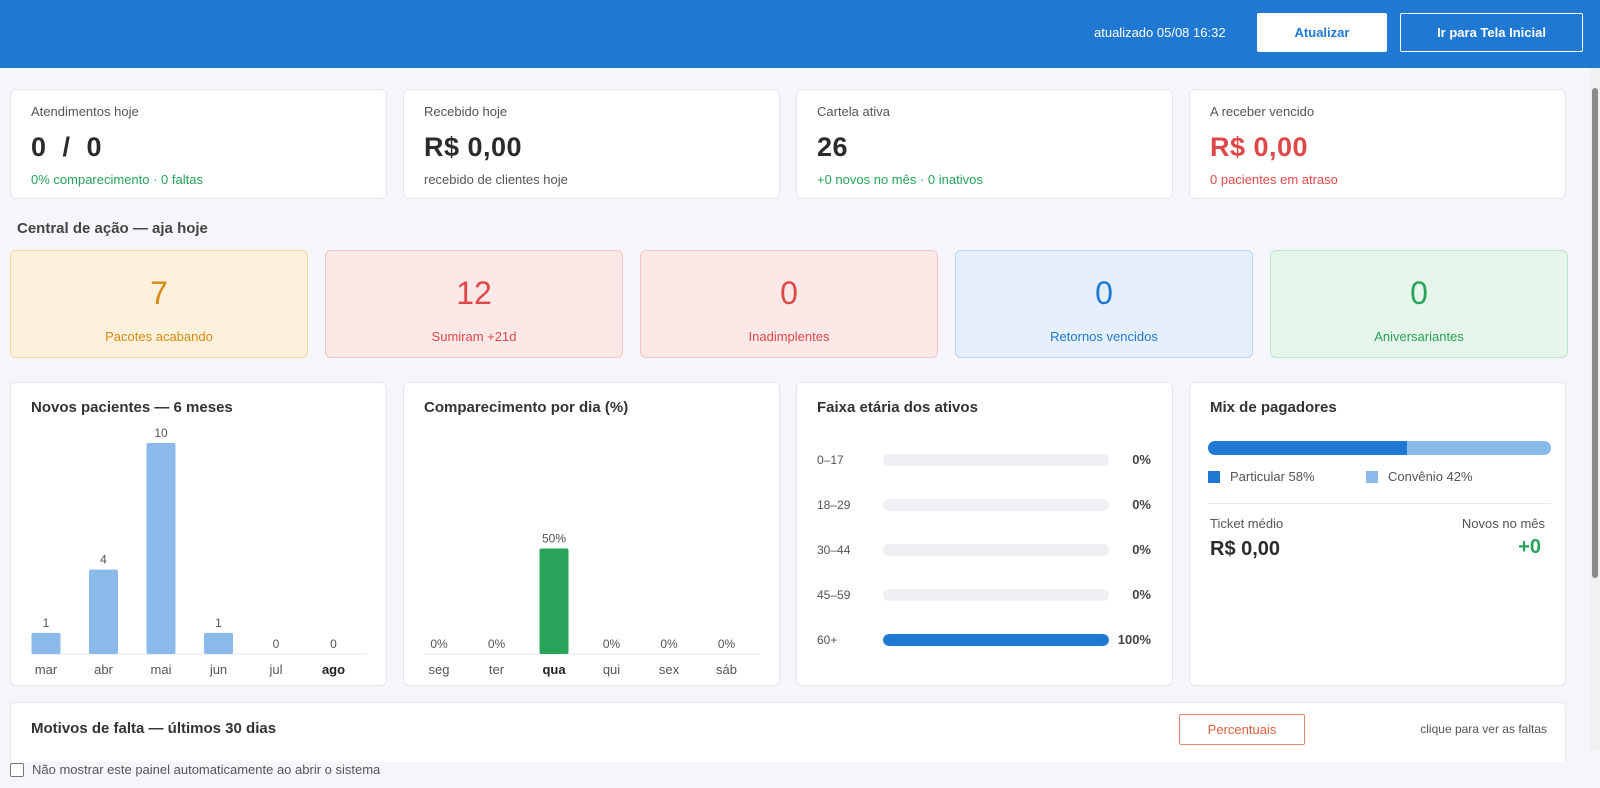 This screenshot has height=788, width=1600. What do you see at coordinates (1478, 448) in the screenshot?
I see `payers-bar-convenio` at bounding box center [1478, 448].